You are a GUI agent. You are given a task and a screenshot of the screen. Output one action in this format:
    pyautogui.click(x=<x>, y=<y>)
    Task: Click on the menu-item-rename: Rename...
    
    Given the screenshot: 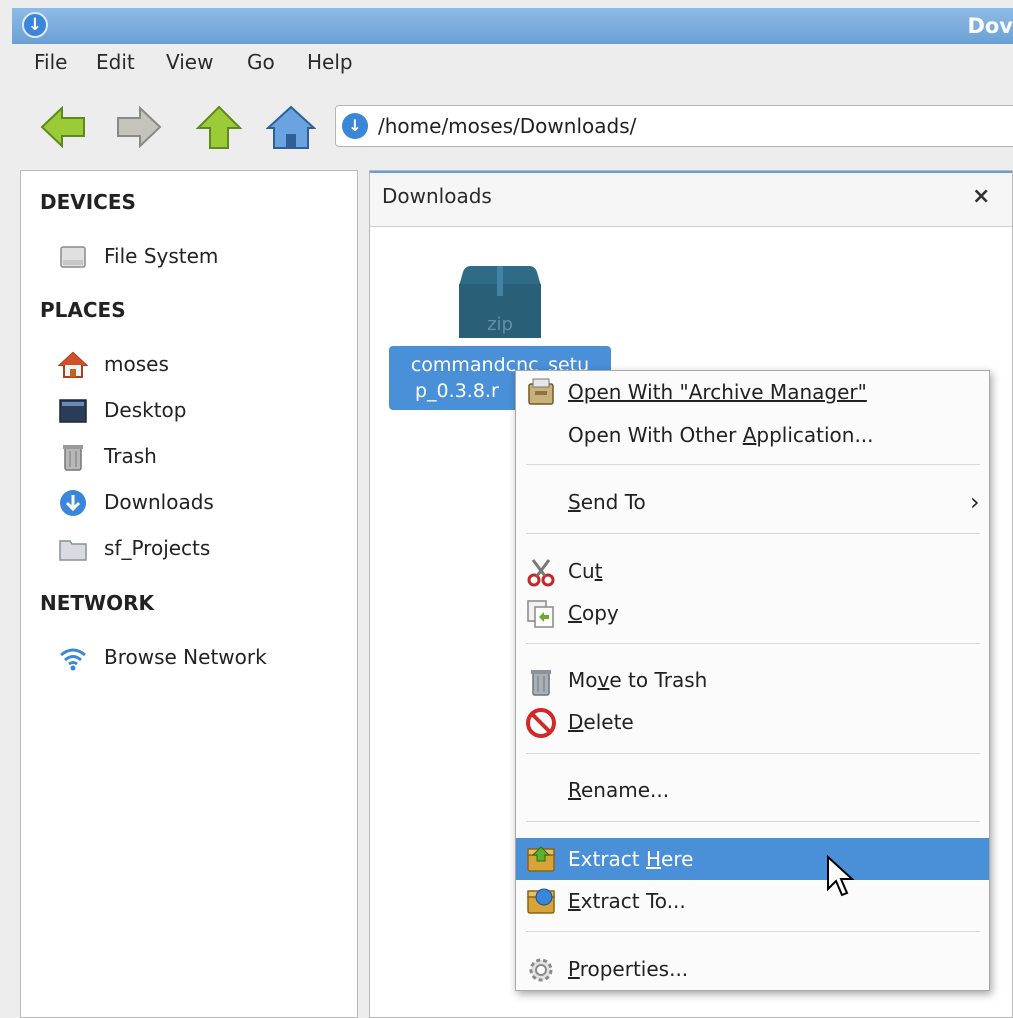 What is the action you would take?
    pyautogui.click(x=618, y=790)
    